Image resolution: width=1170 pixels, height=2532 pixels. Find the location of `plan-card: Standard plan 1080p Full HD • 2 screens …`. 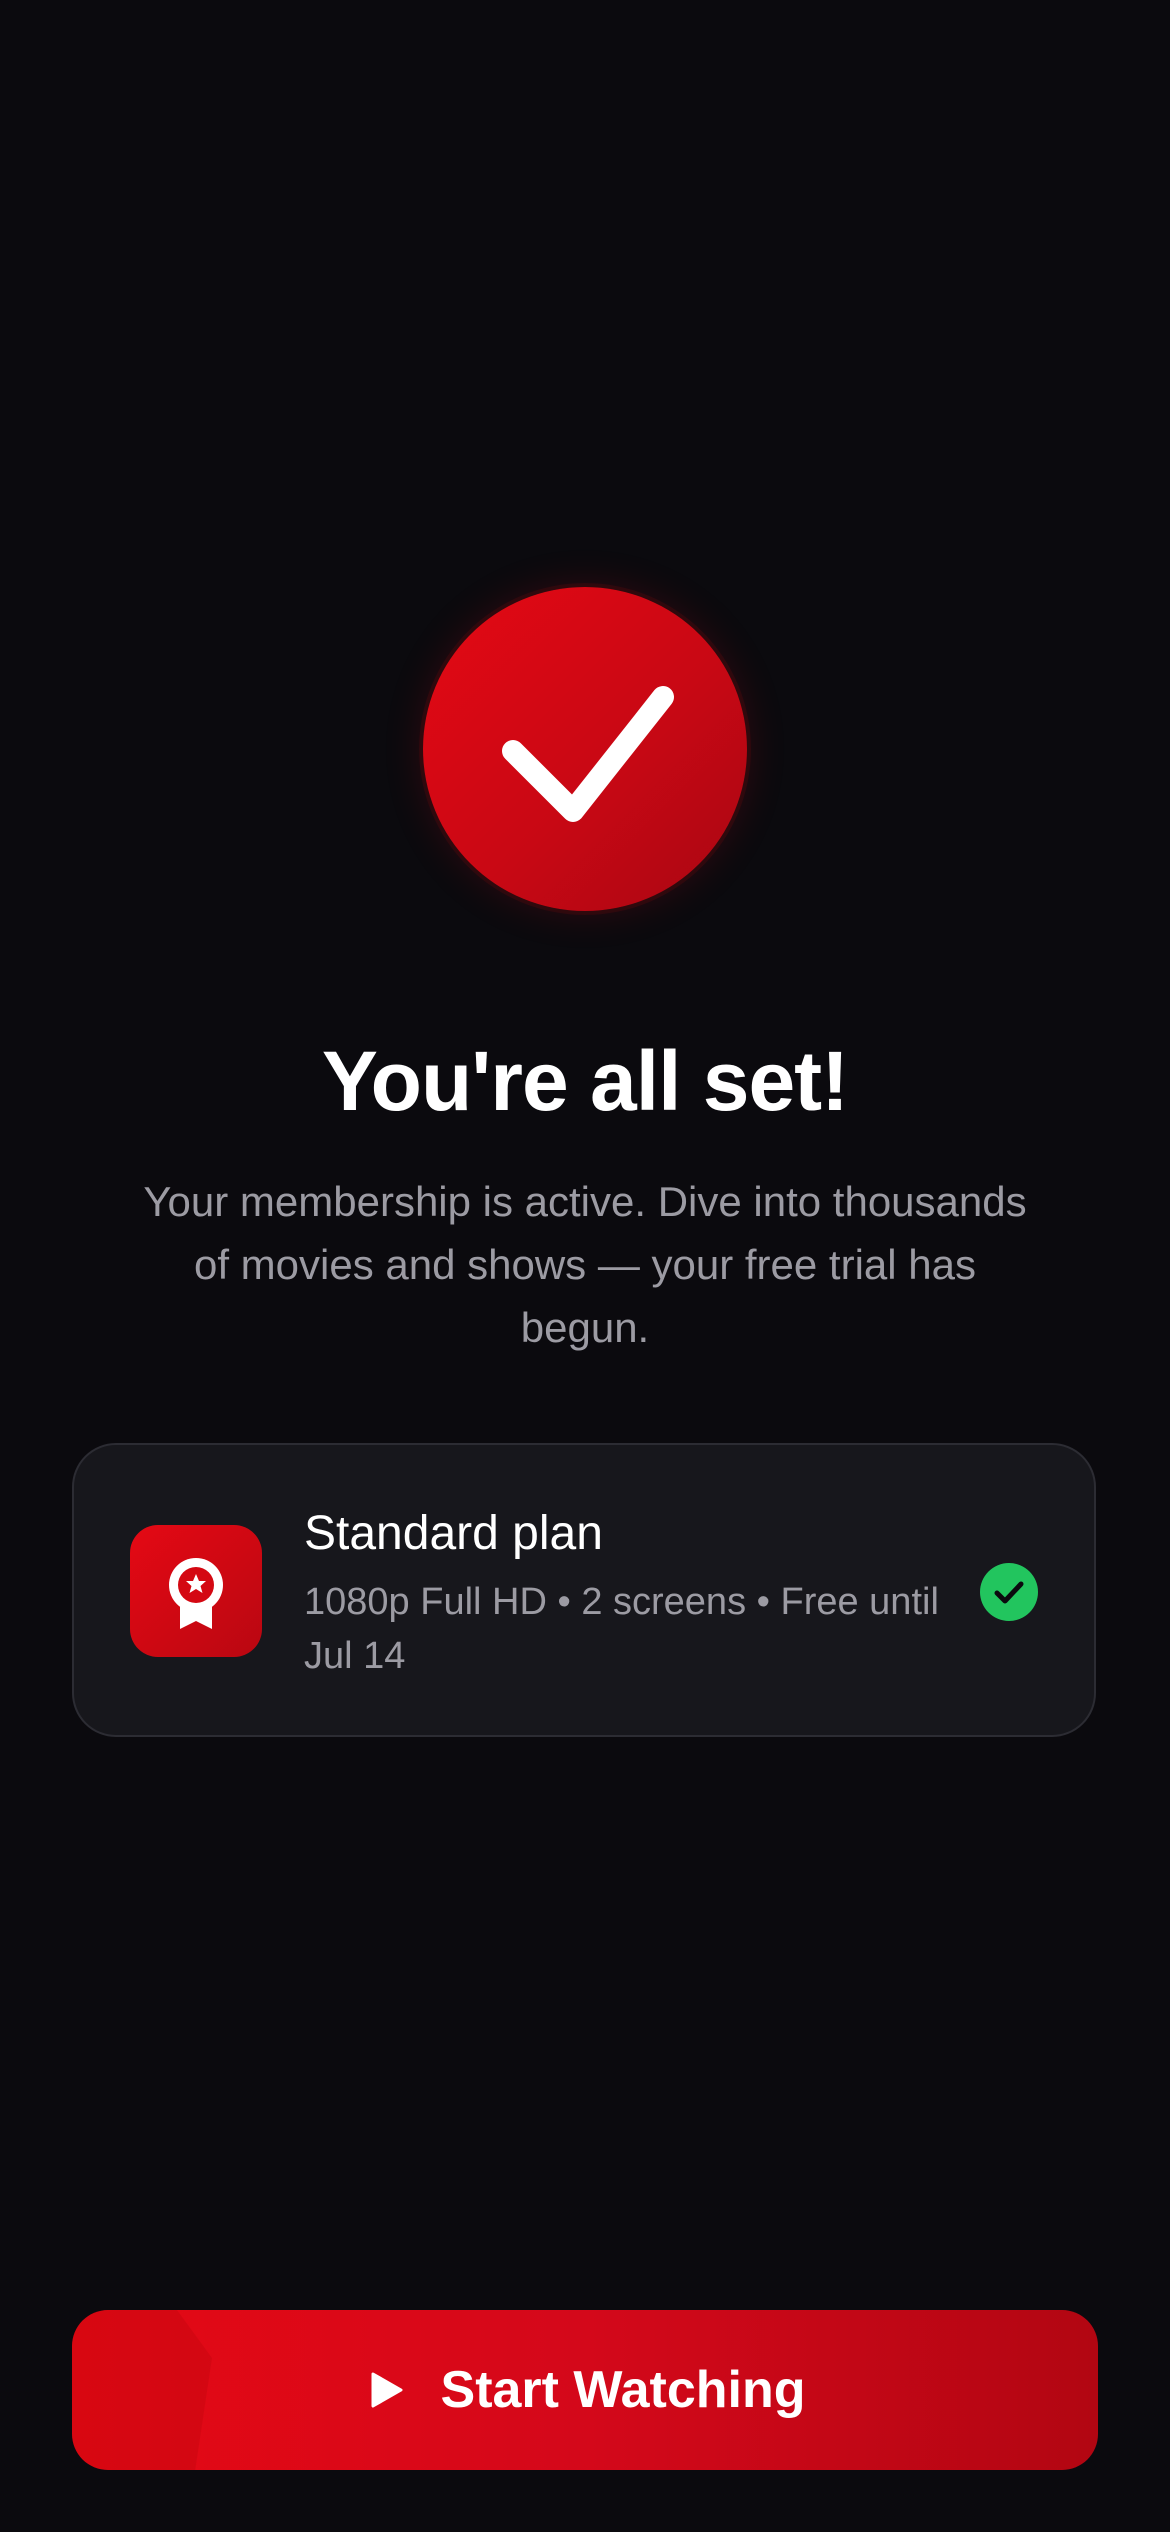

plan-card: Standard plan 1080p Full HD • 2 screens … is located at coordinates (584, 1590).